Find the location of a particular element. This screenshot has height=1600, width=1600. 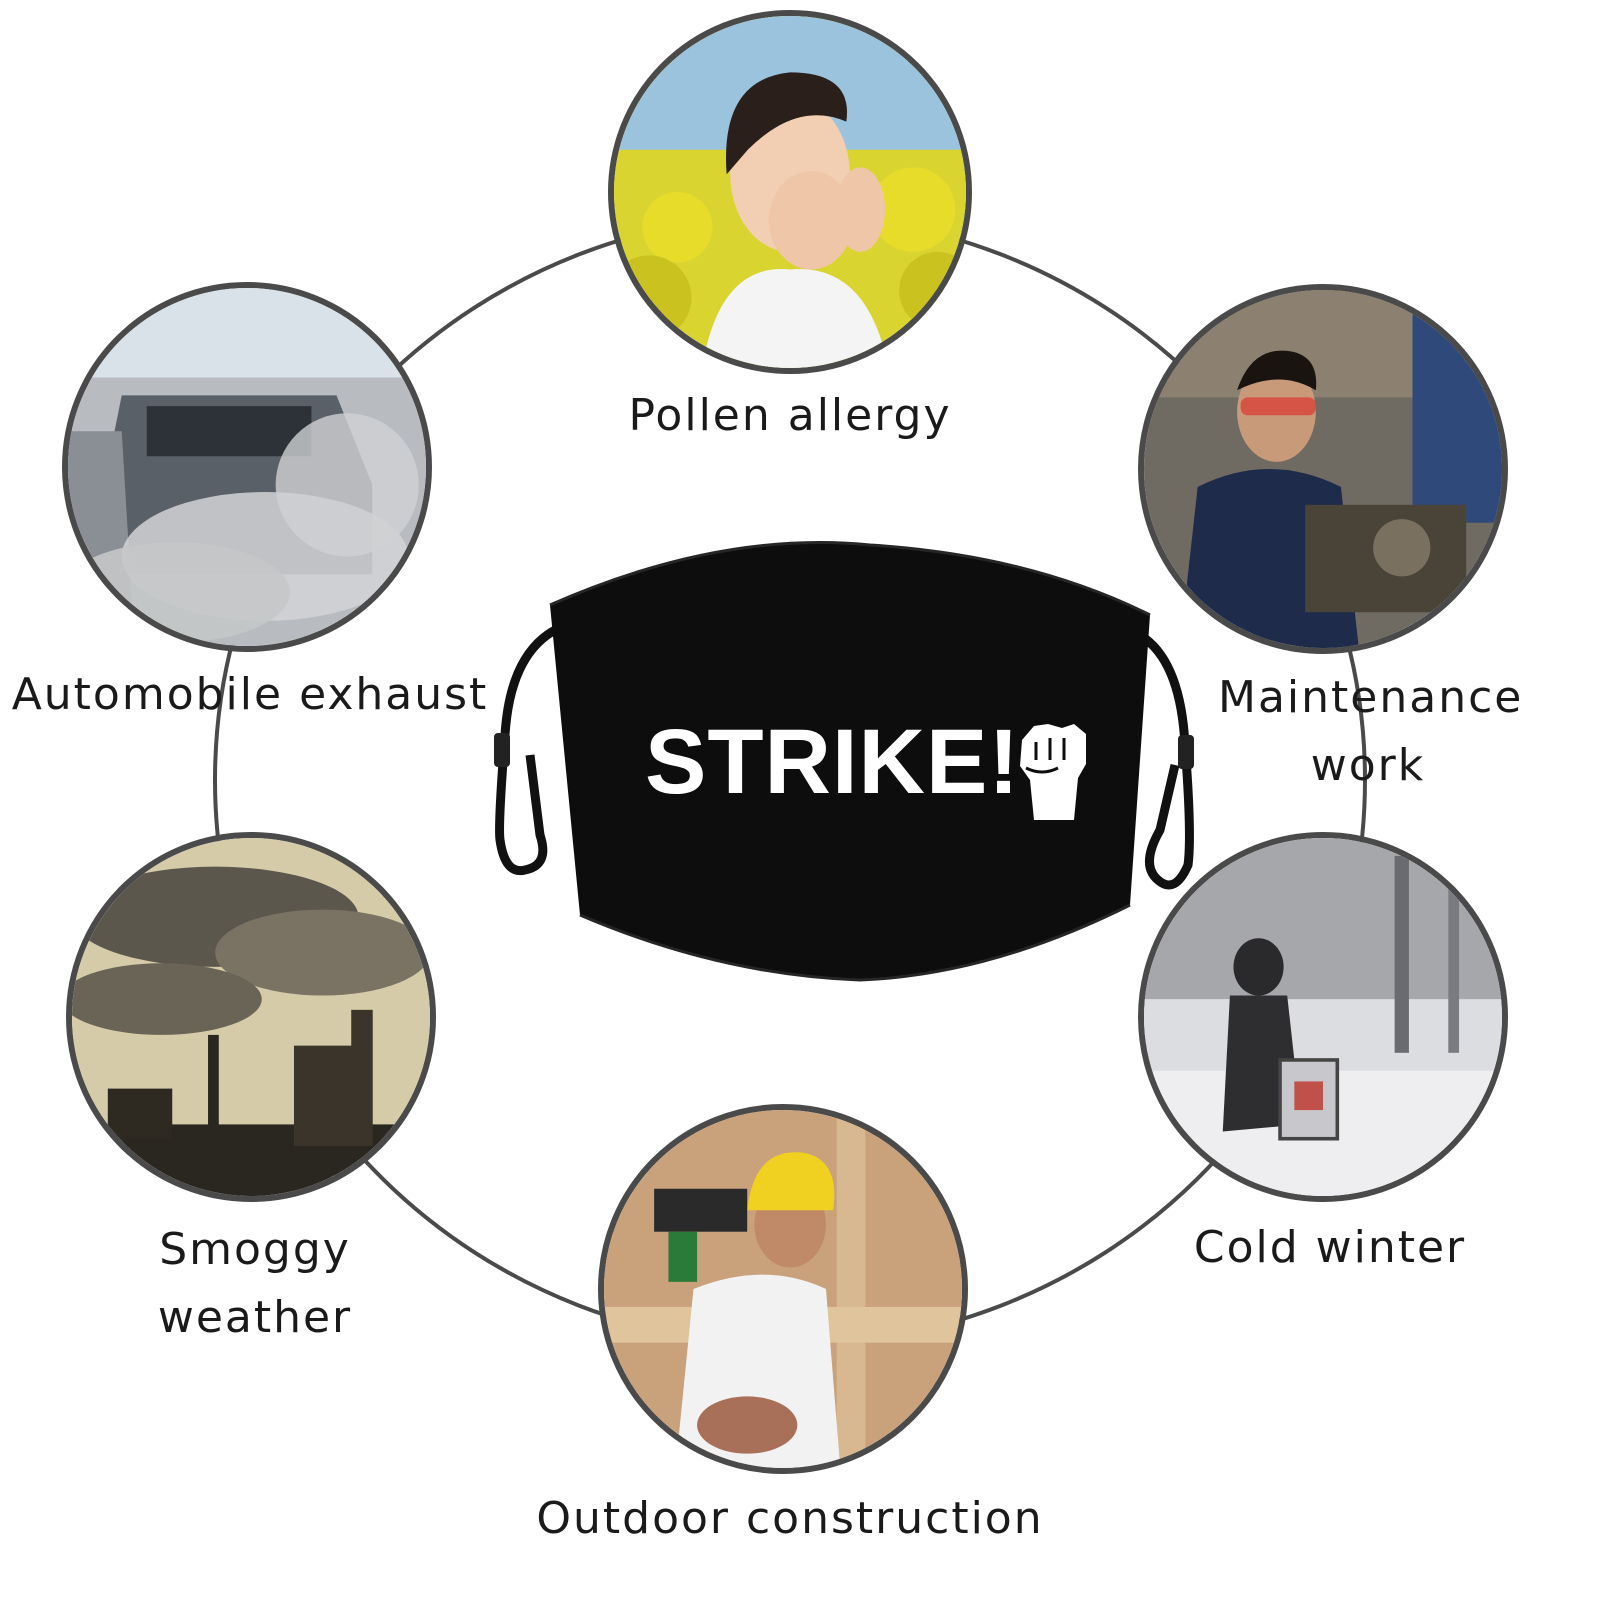

label-automobile-exhaust: Automobile exhaust is located at coordinates (250, 694).